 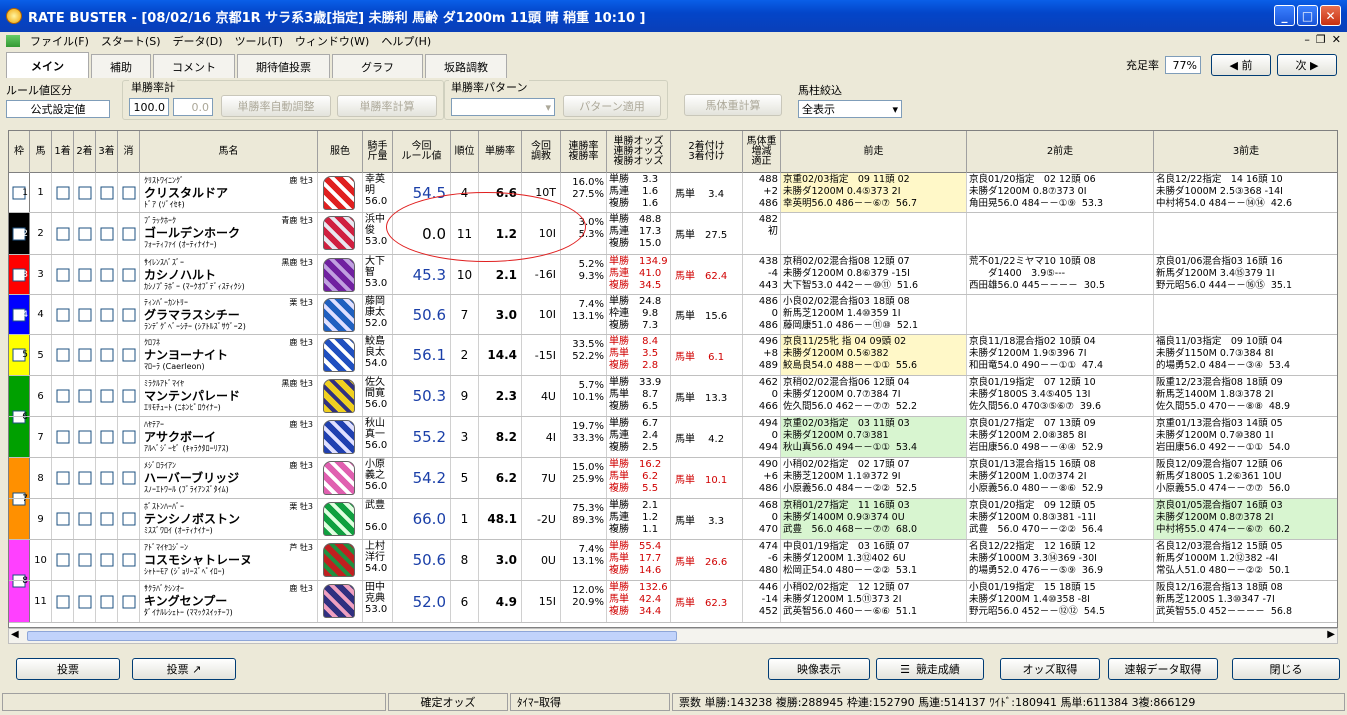 I want to click on mdi-minimize-button: –, so click(x=1307, y=39).